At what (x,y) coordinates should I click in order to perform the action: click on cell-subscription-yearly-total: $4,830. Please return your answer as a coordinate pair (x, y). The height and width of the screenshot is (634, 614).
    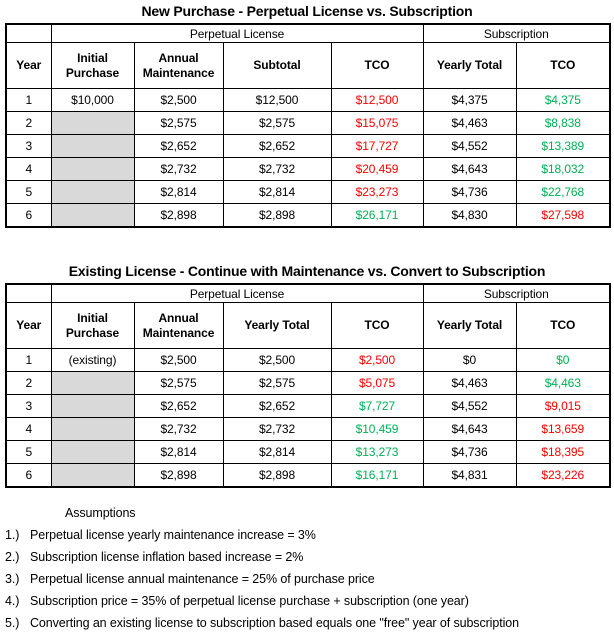
    Looking at the image, I should click on (469, 215).